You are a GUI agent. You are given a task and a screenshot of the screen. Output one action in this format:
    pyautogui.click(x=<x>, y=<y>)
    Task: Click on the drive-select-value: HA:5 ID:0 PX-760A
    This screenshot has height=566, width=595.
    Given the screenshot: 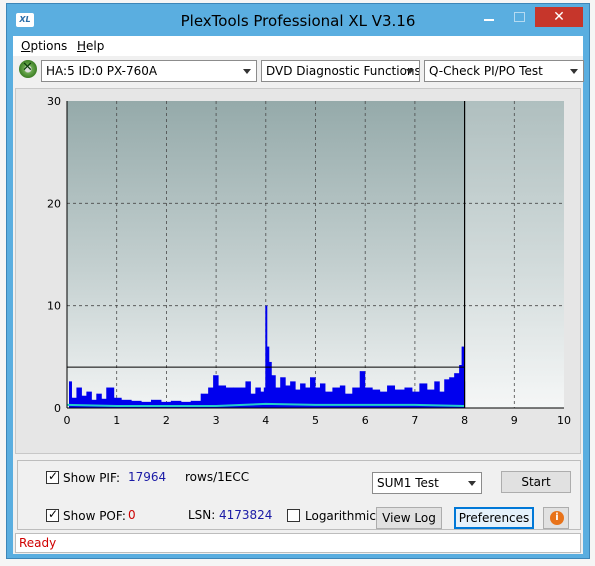 What is the action you would take?
    pyautogui.click(x=102, y=71)
    